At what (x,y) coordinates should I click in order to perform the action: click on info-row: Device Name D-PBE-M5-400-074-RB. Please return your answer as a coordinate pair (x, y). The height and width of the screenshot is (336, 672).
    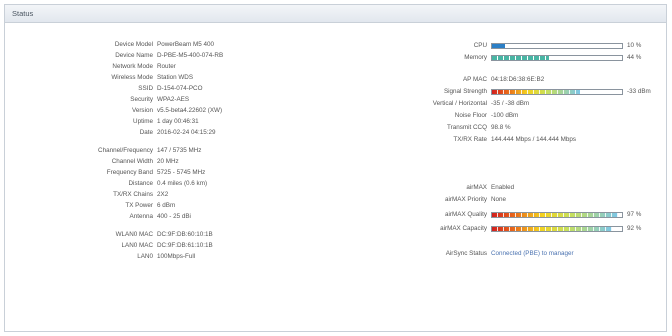
    Looking at the image, I should click on (165, 56).